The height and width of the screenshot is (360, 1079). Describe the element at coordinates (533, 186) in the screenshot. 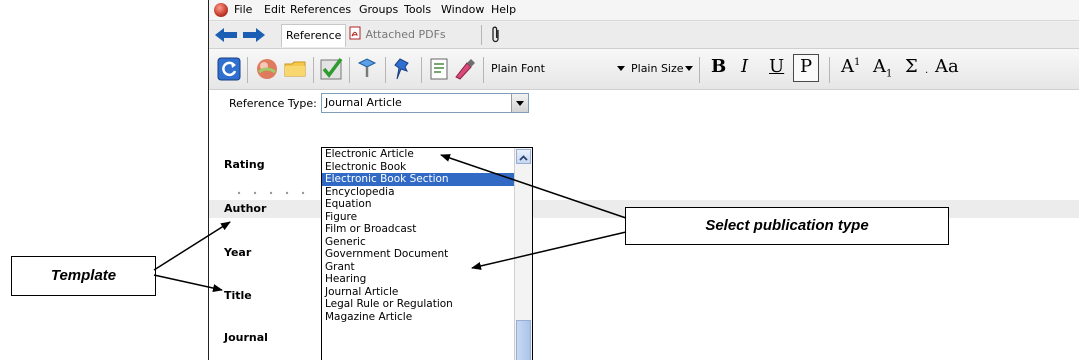

I see `arrow-to-electronic-article` at that location.